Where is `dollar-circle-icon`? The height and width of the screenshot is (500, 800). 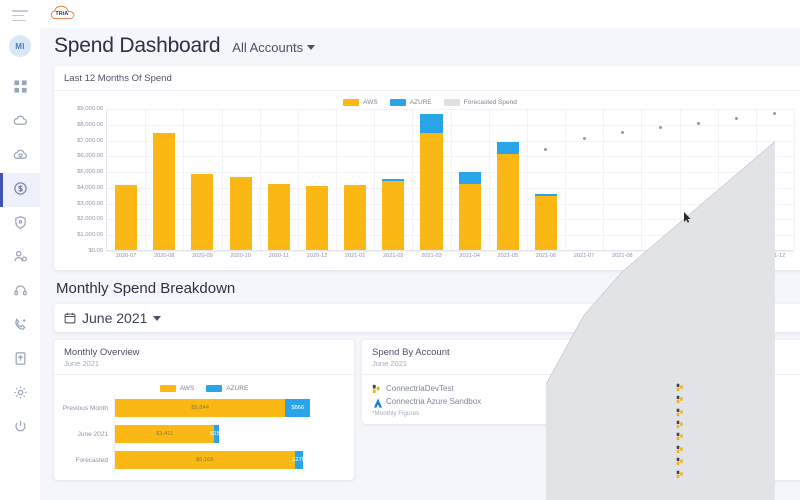 dollar-circle-icon is located at coordinates (20, 190).